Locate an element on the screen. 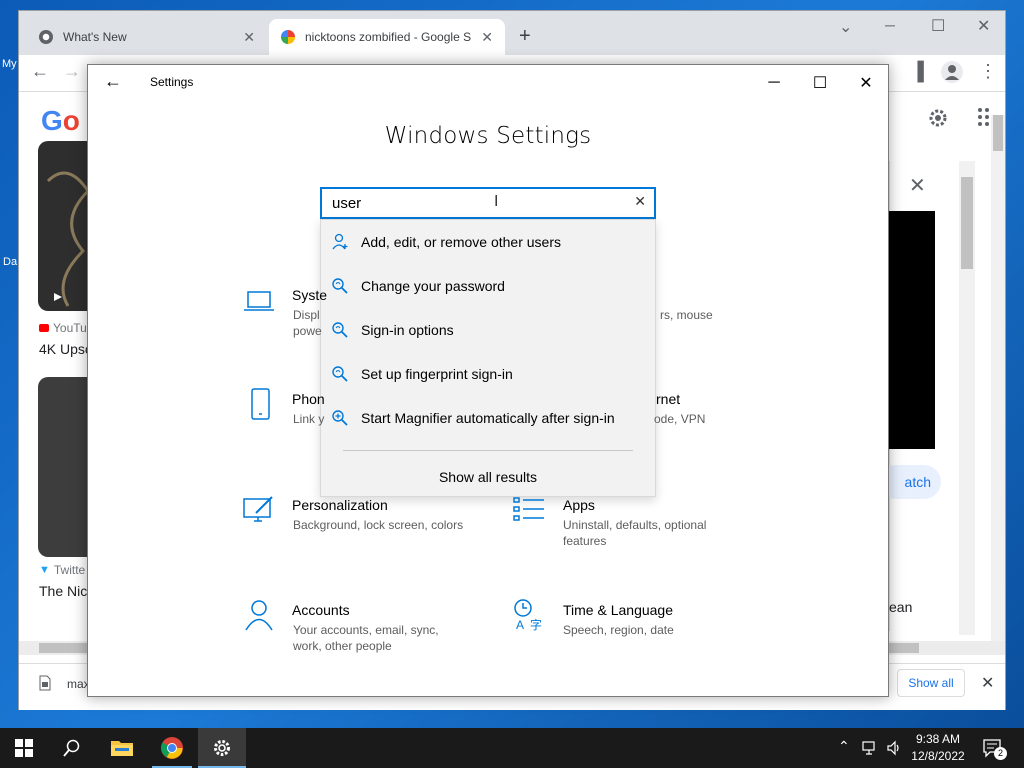  tab-google-search: nicktoons zombified - Google Se ✕ is located at coordinates (387, 37).